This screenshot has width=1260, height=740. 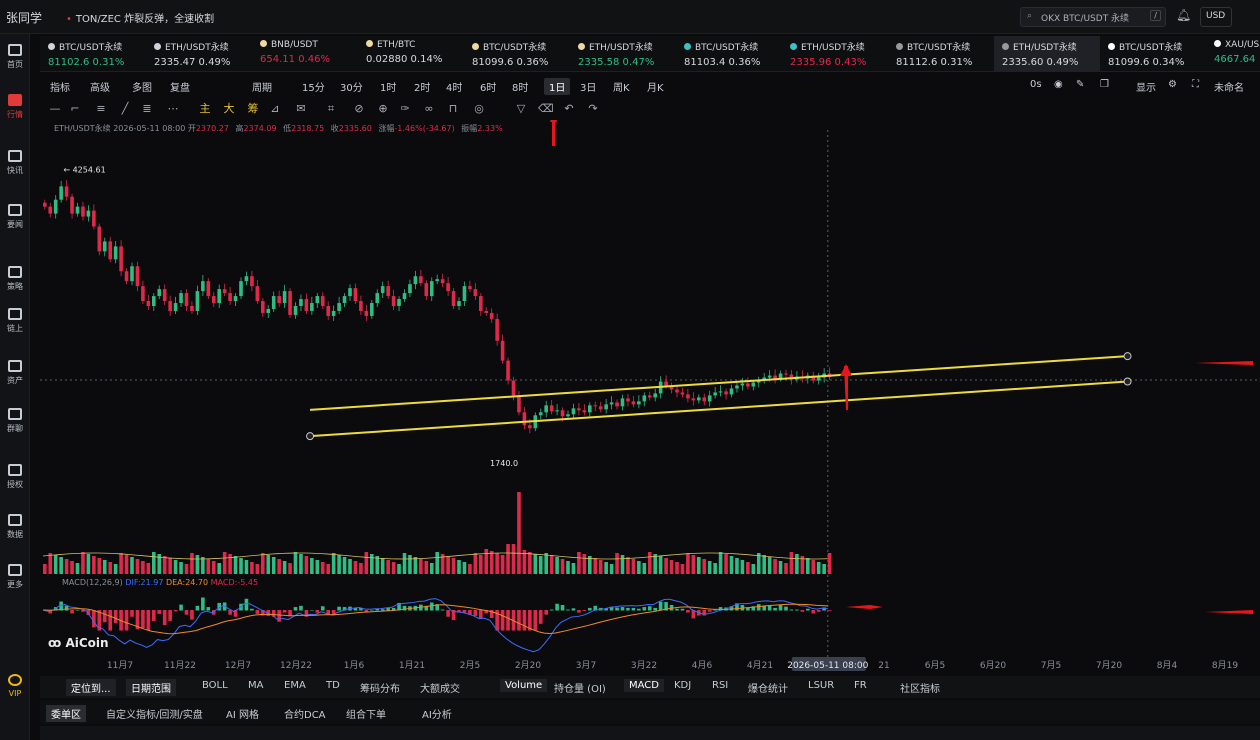 I want to click on sidebar-item: 策略, so click(x=15, y=279).